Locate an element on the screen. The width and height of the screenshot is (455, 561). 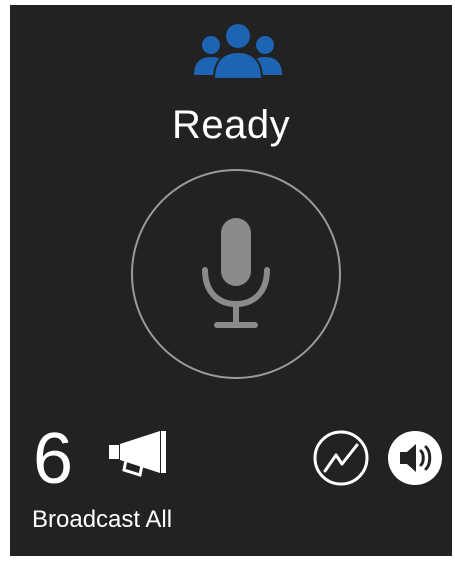
speaker-volume-icon is located at coordinates (415, 458).